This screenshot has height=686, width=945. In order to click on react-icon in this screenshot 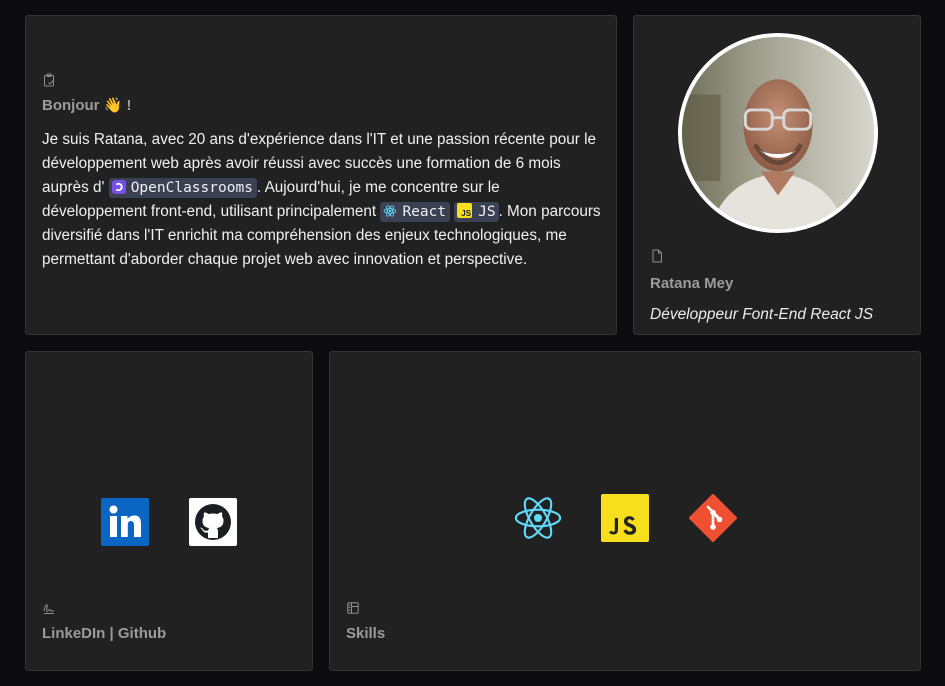, I will do `click(390, 211)`.